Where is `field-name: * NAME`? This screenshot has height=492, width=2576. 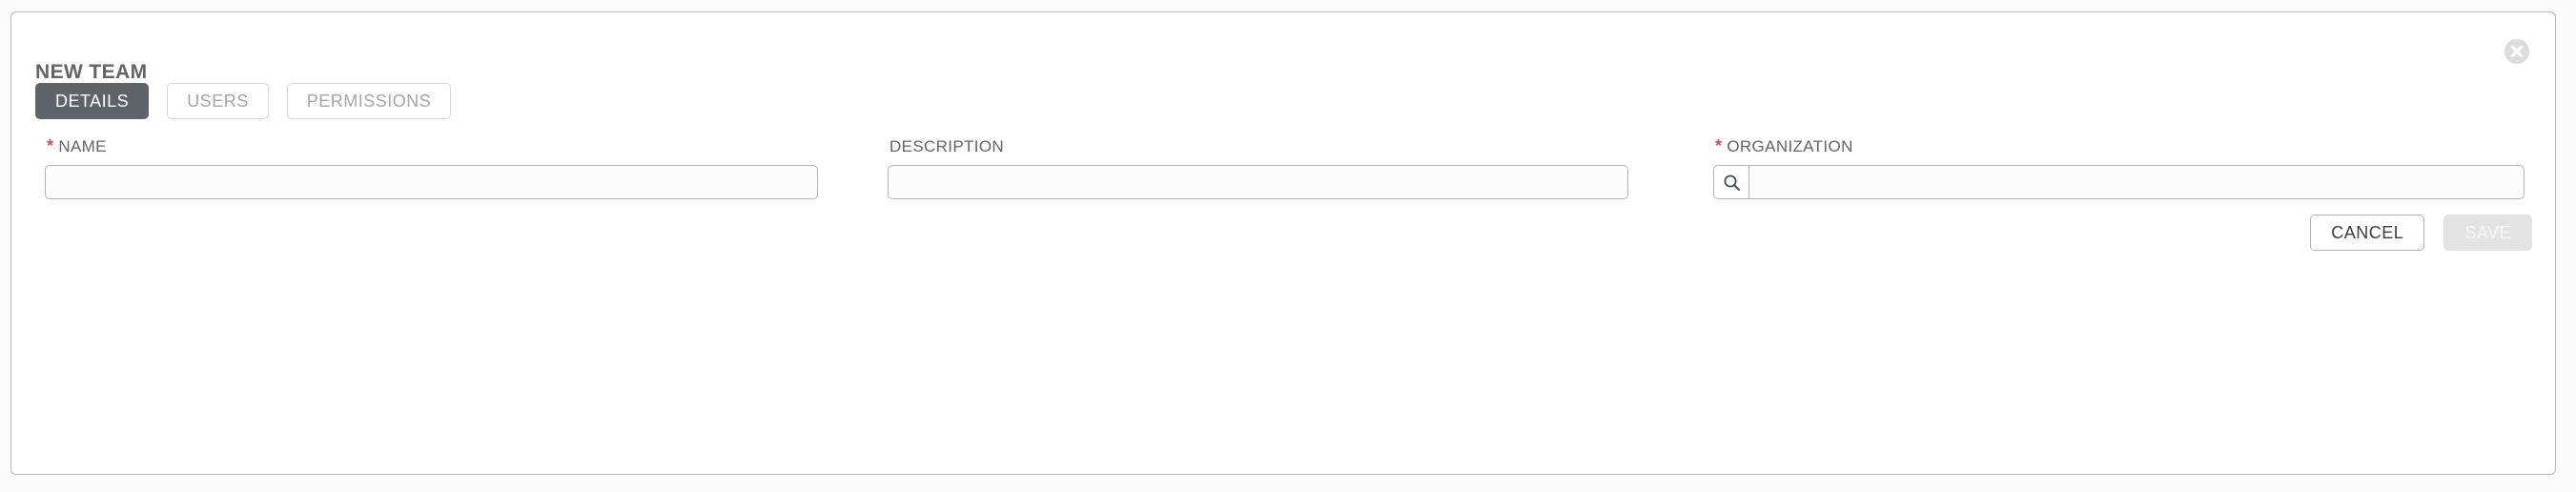 field-name: * NAME is located at coordinates (431, 168).